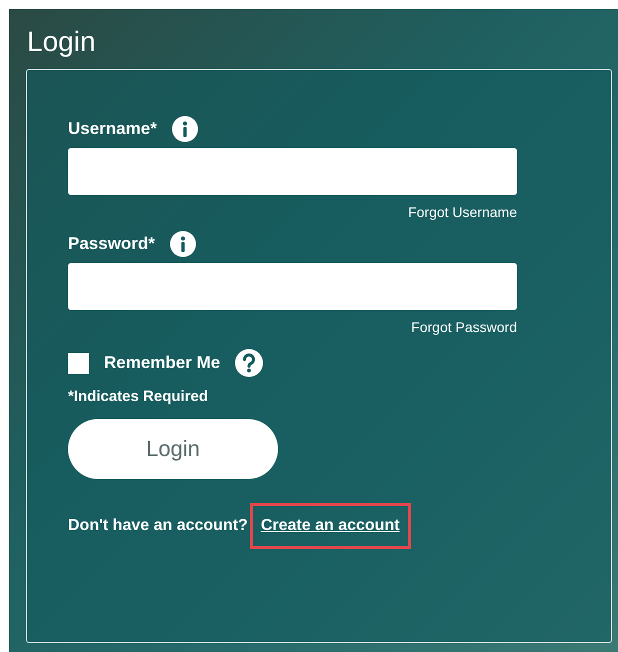 This screenshot has height=652, width=618. What do you see at coordinates (249, 363) in the screenshot?
I see `help-icon` at bounding box center [249, 363].